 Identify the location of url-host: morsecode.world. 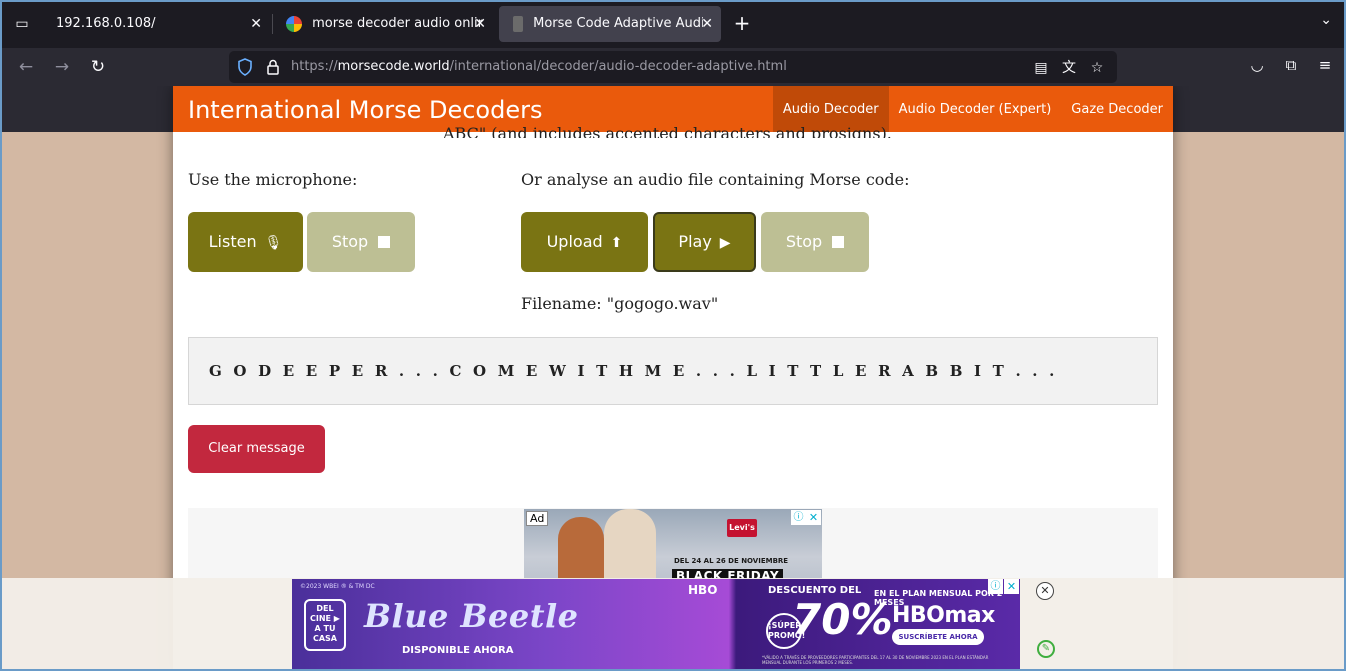
(393, 66).